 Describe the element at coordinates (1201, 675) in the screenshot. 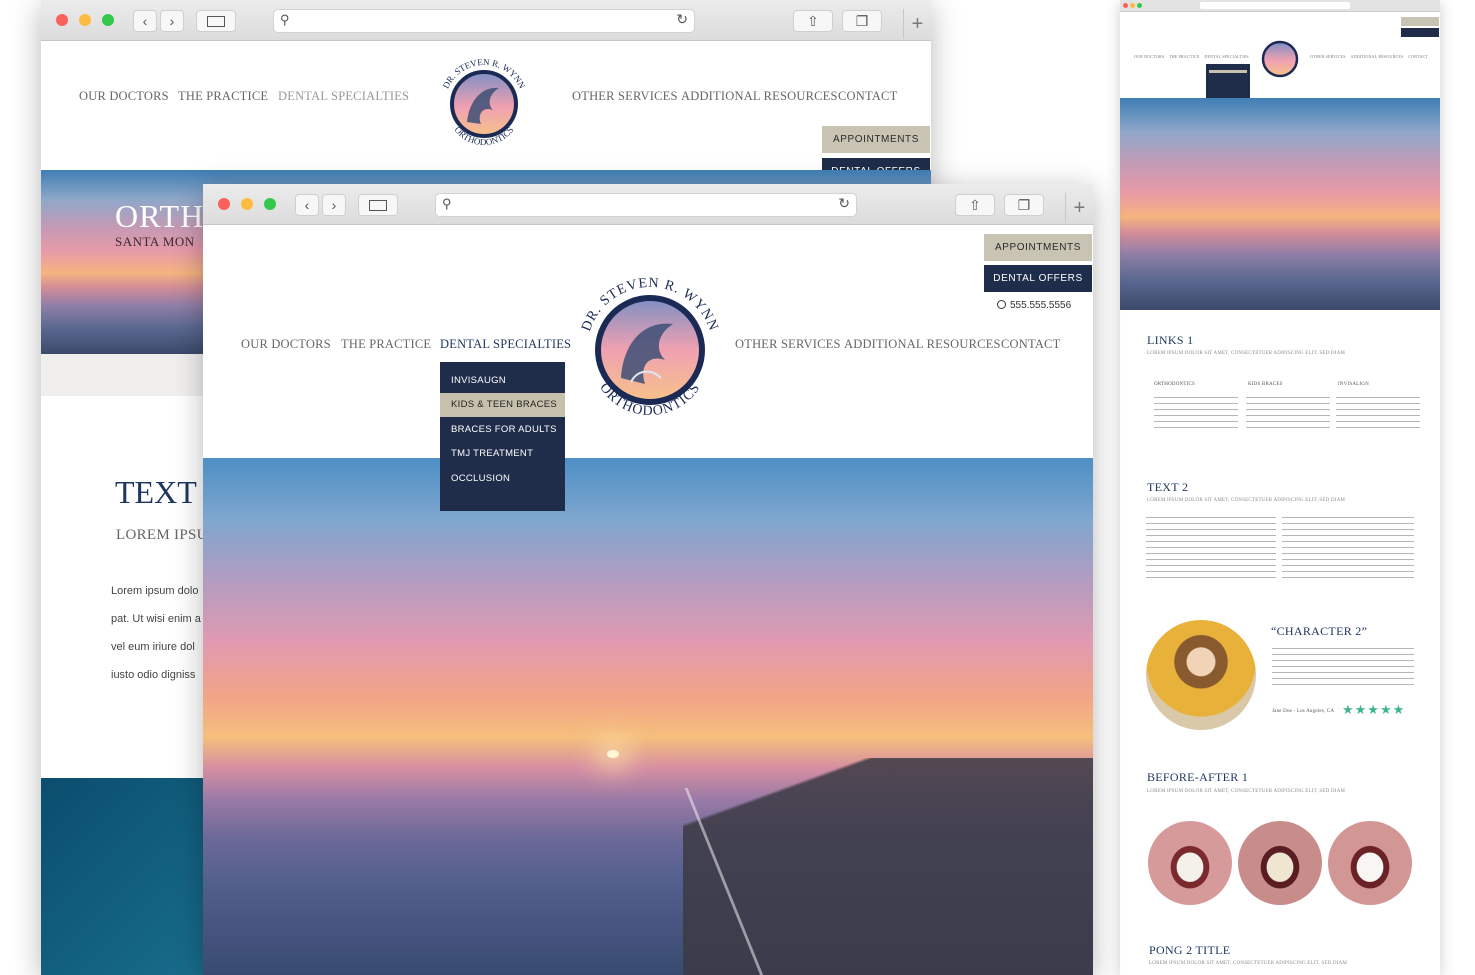

I see `testimonial-avatar` at that location.